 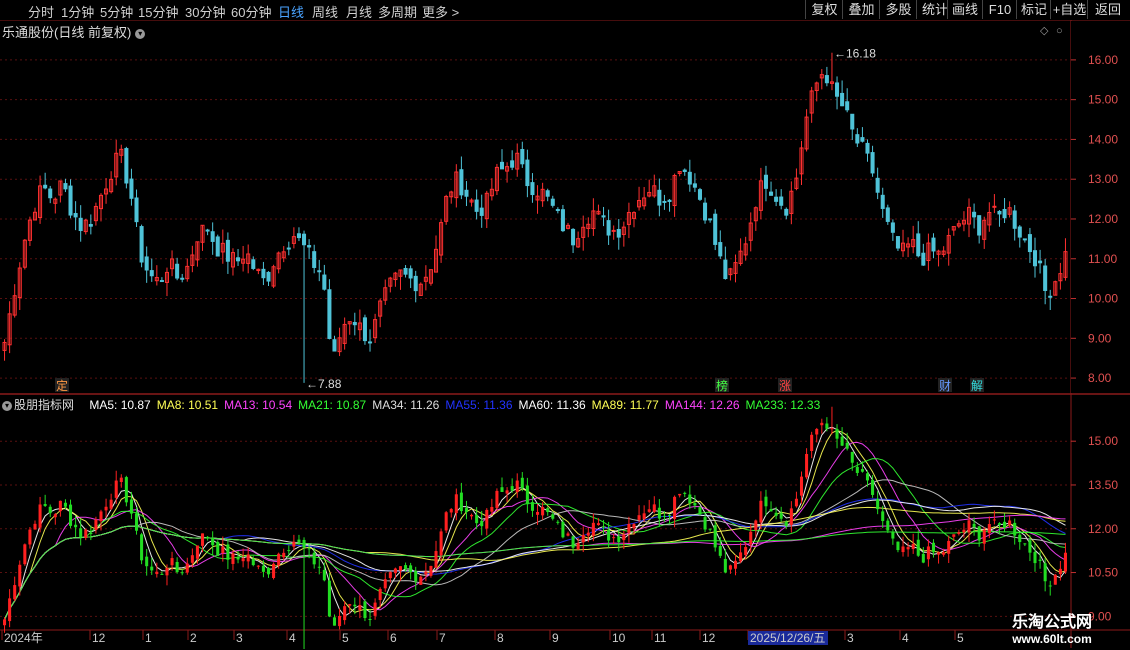 What do you see at coordinates (898, 9) in the screenshot?
I see `toolbar-button-2: 多股` at bounding box center [898, 9].